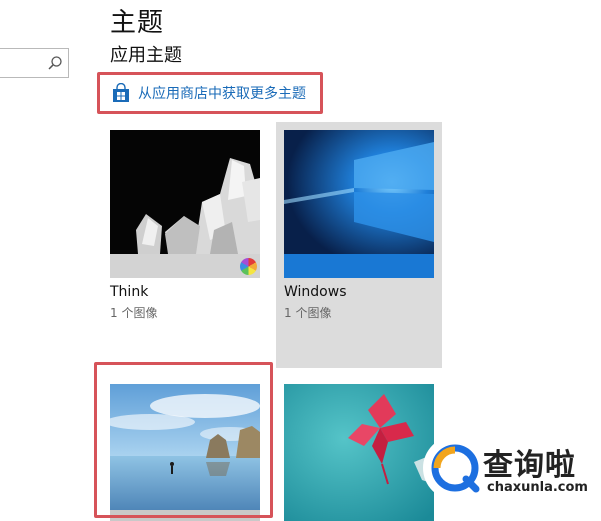  Describe the element at coordinates (529, 465) in the screenshot. I see `watermark-brand: 查询啦` at that location.